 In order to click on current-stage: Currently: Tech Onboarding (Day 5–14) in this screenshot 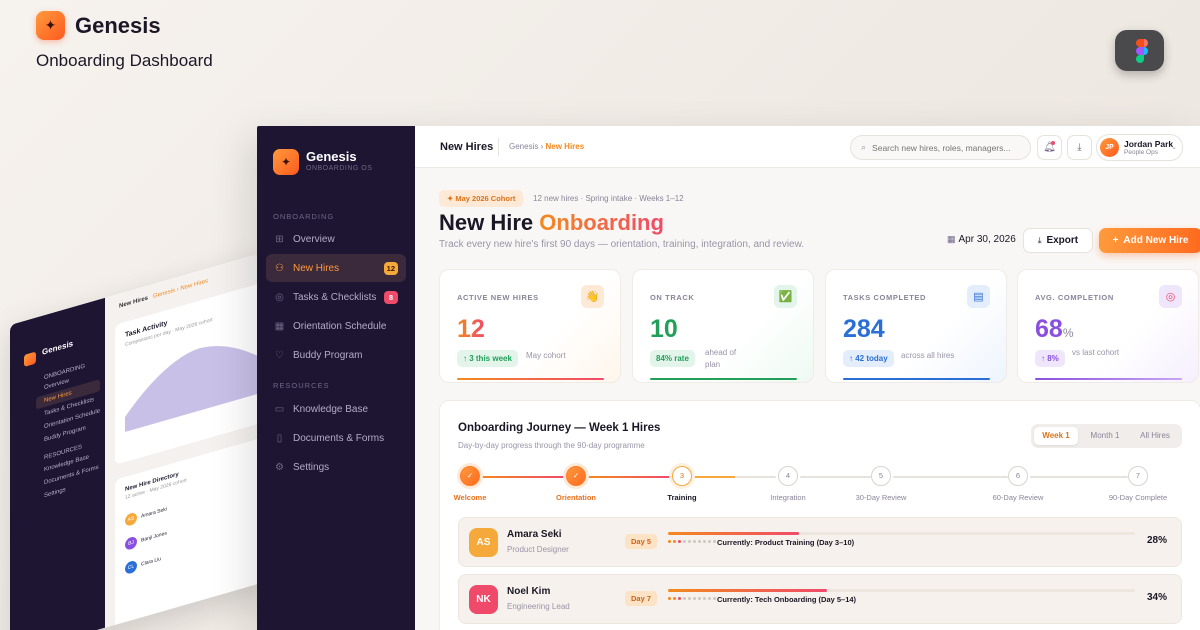, I will do `click(787, 599)`.